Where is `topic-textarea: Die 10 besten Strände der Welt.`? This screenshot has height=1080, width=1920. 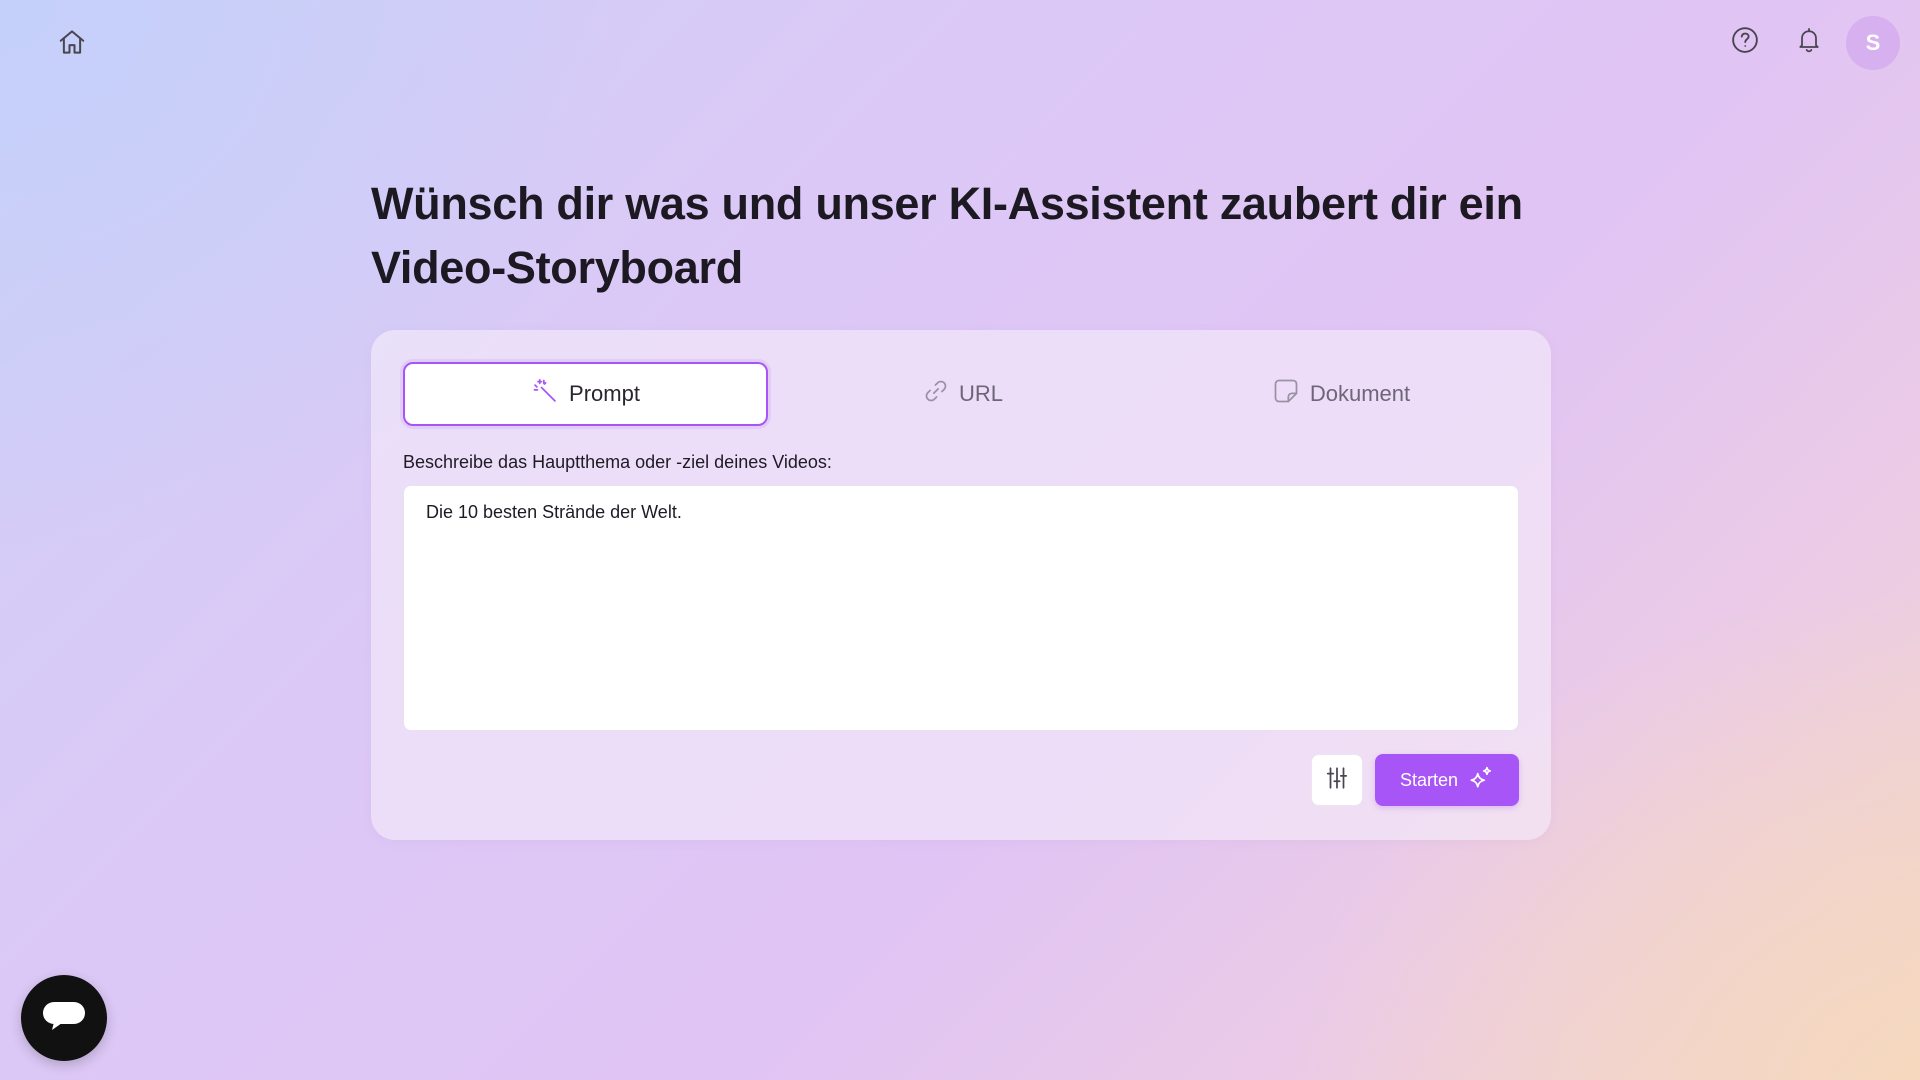 topic-textarea: Die 10 besten Strände der Welt. is located at coordinates (961, 608).